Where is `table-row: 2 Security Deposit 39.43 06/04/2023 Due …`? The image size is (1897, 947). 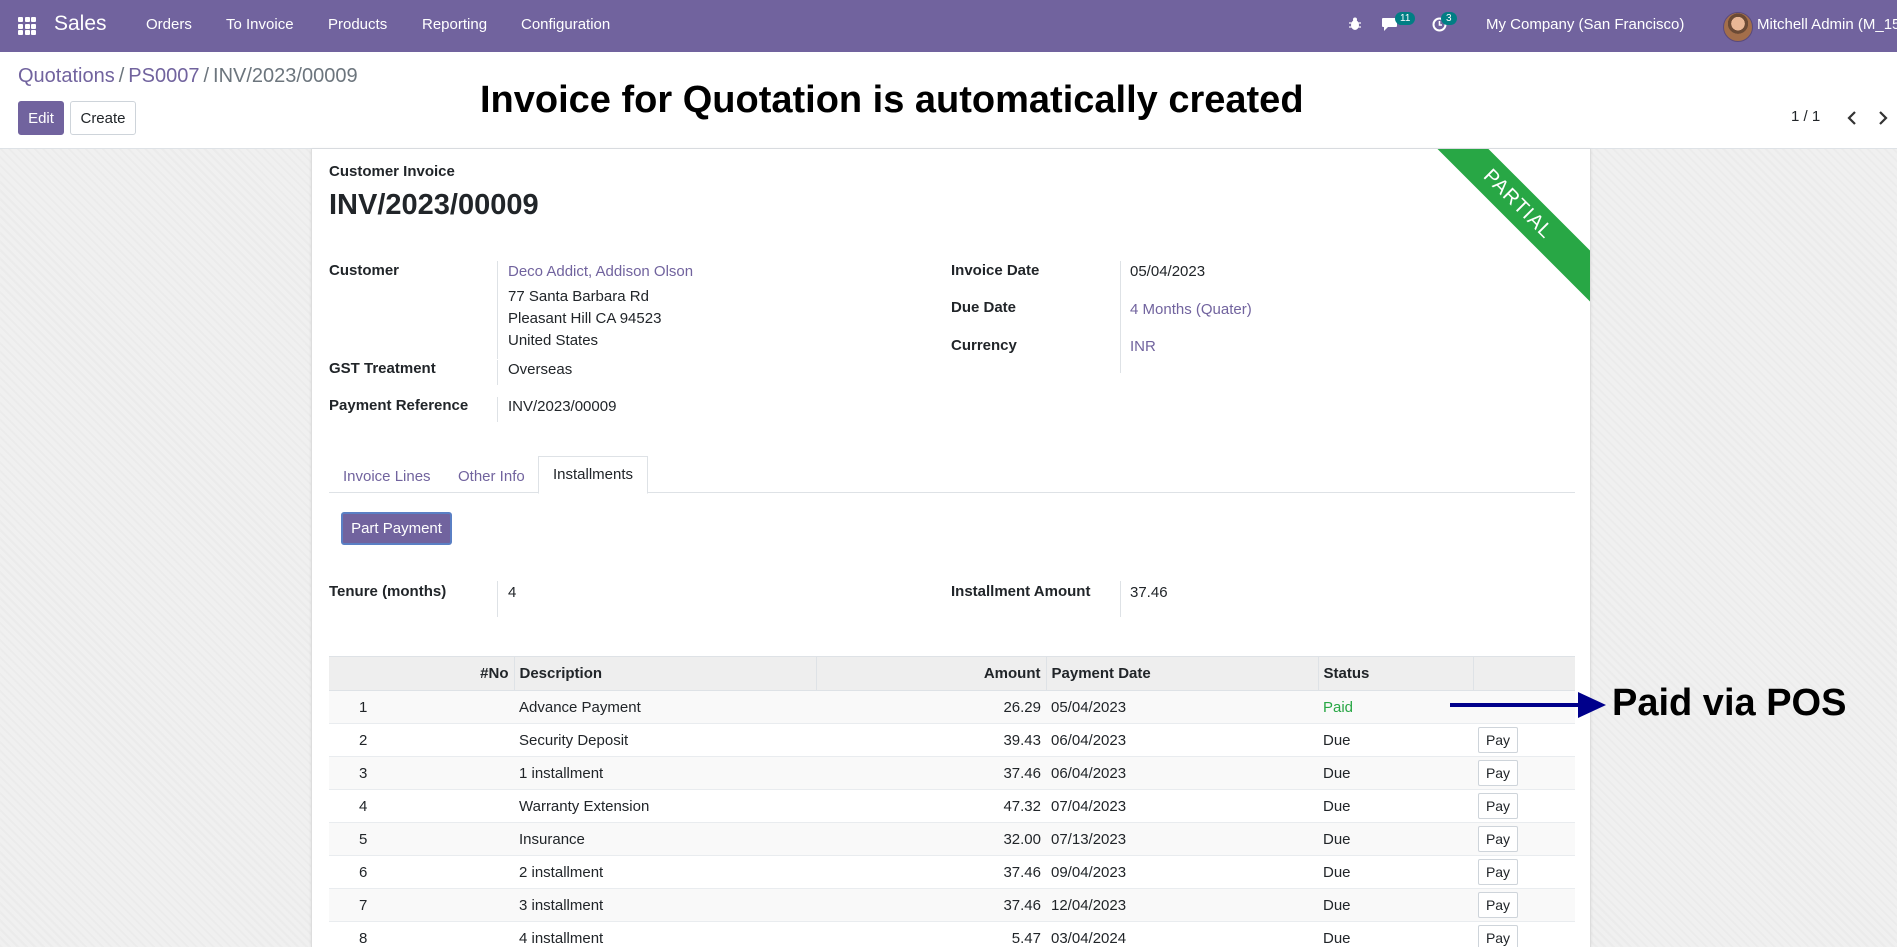
table-row: 2 Security Deposit 39.43 06/04/2023 Due … is located at coordinates (952, 740).